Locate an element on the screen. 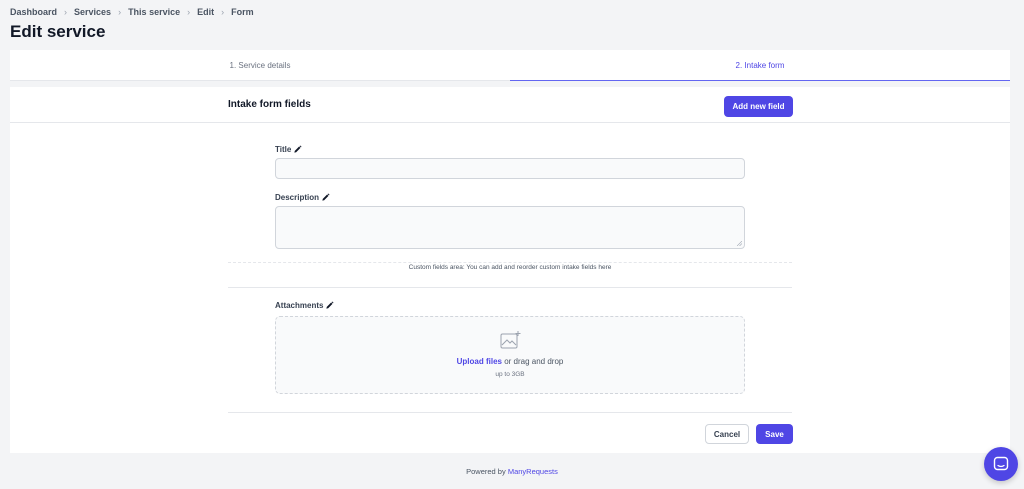 The height and width of the screenshot is (489, 1024). cancel-button: Cancel is located at coordinates (727, 434).